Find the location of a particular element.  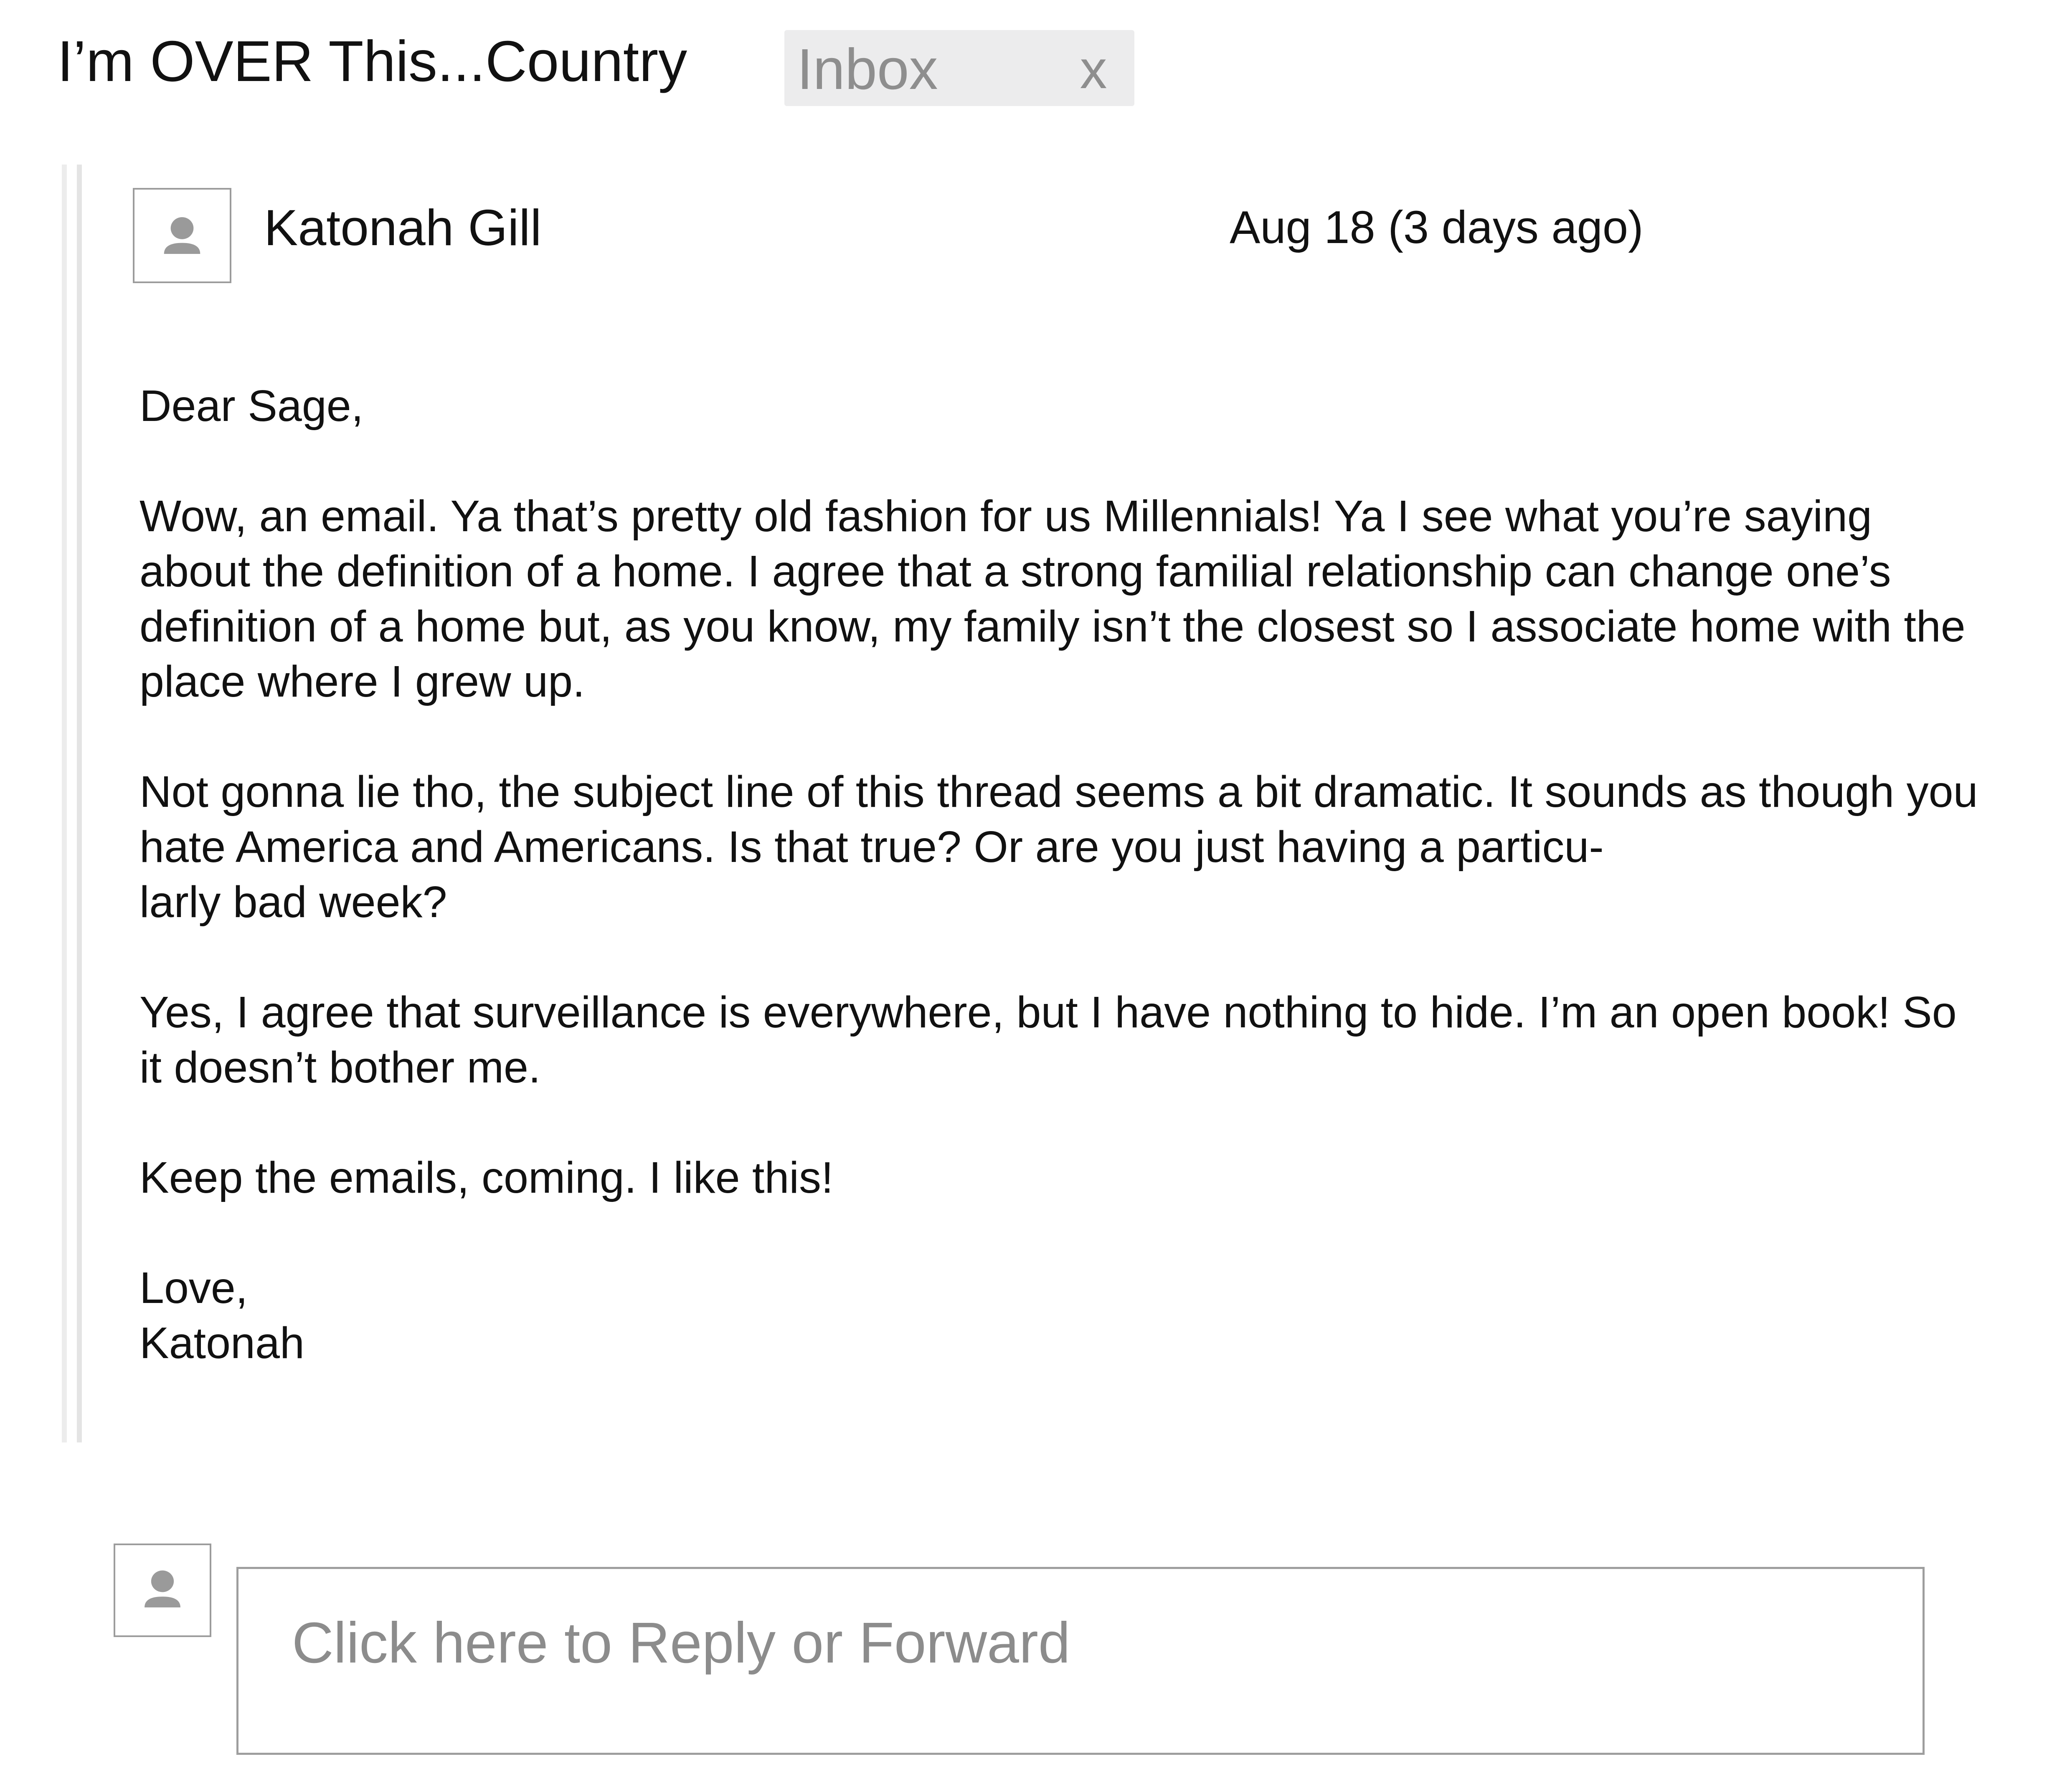

inbox-label-text: Inbox is located at coordinates (868, 69).